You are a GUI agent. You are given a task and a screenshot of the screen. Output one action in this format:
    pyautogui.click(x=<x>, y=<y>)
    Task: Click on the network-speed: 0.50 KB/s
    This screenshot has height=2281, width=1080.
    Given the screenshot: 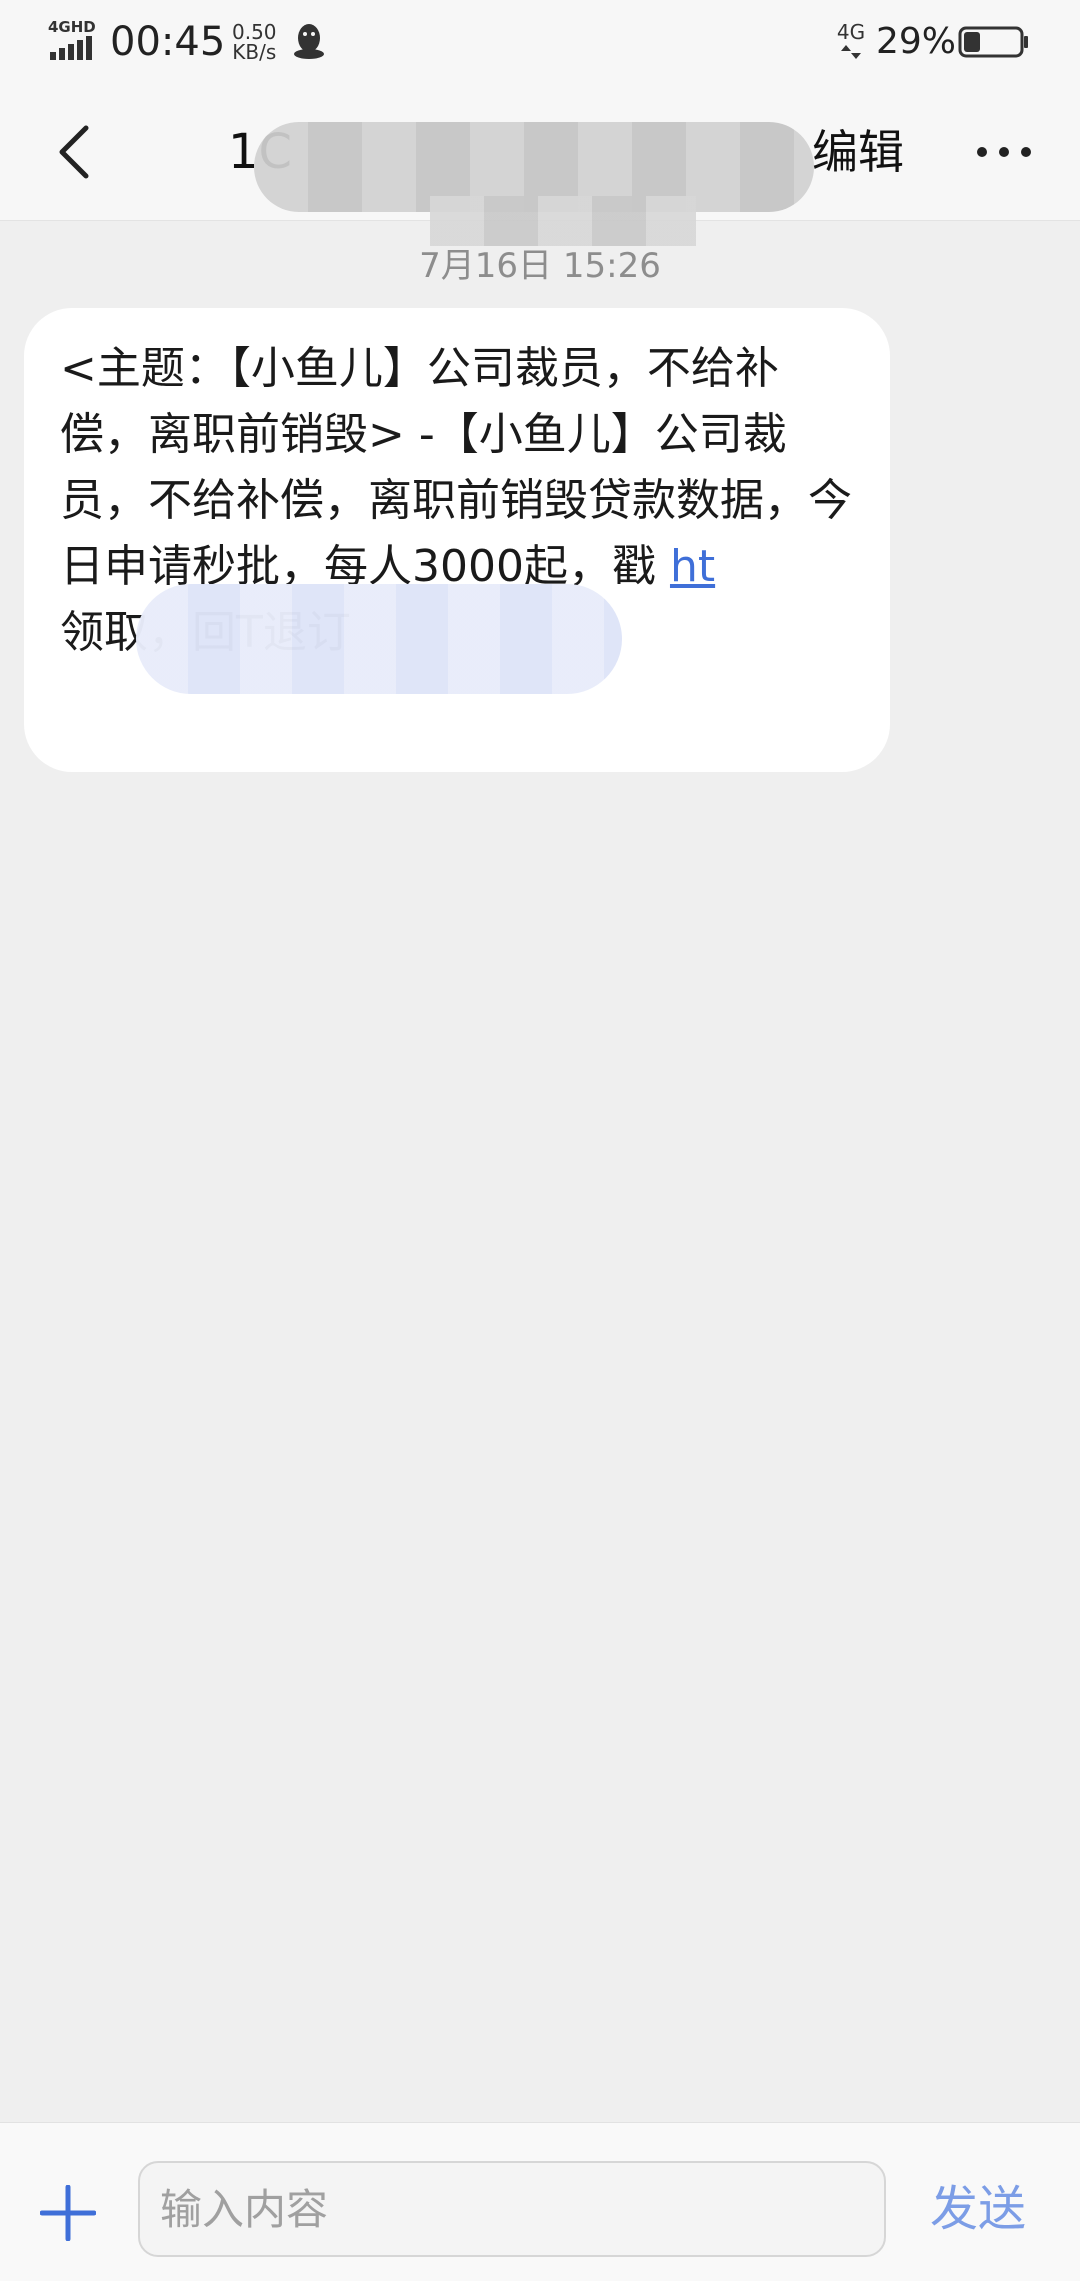 What is the action you would take?
    pyautogui.click(x=254, y=42)
    